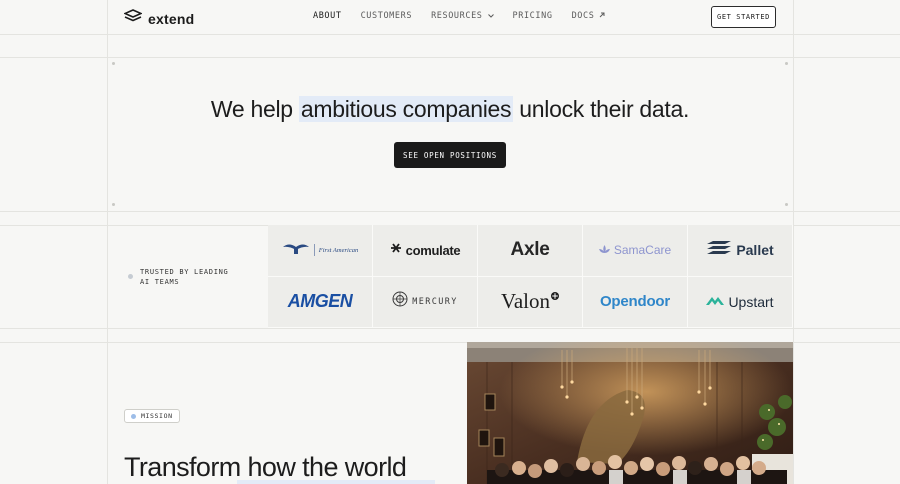 Image resolution: width=900 pixels, height=484 pixels. I want to click on logo-valon: Valon, so click(530, 302).